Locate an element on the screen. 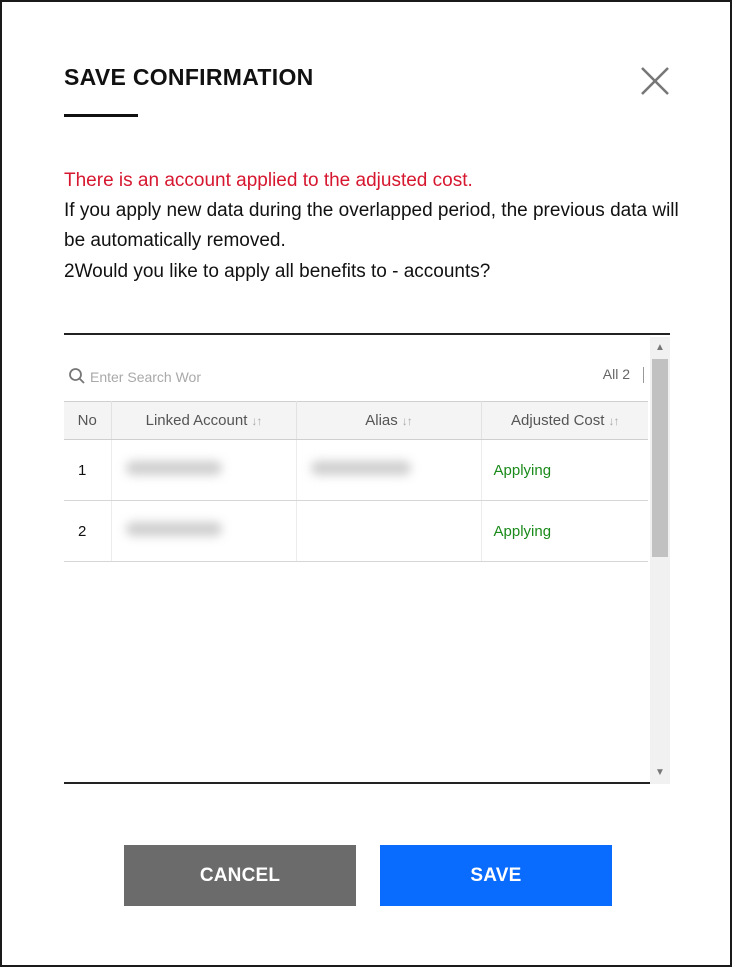 This screenshot has width=732, height=967. table-row: 1 Applying is located at coordinates (356, 470).